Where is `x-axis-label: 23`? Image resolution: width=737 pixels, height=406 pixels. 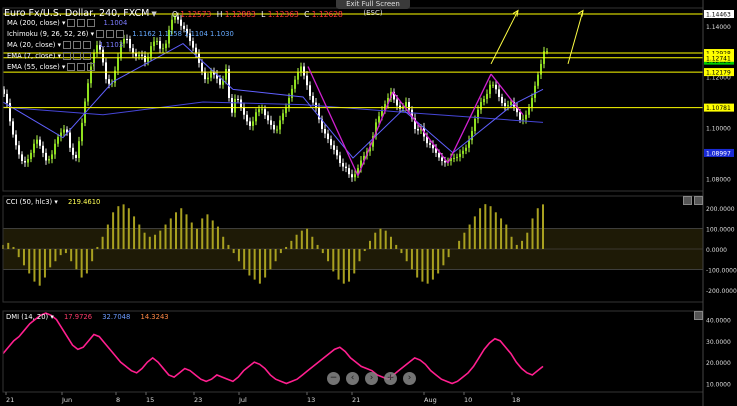
x-axis-label: 23 is located at coordinates (198, 400).